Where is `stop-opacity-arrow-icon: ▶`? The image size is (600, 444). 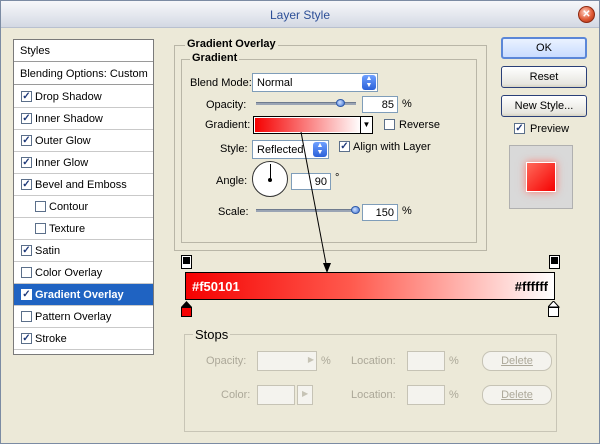 stop-opacity-arrow-icon: ▶ is located at coordinates (310, 359).